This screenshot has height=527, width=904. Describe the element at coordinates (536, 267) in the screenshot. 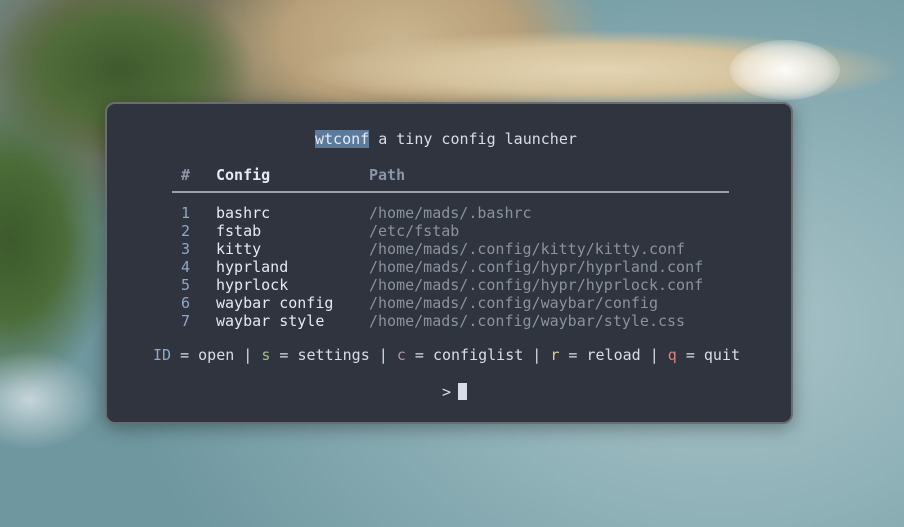

I see `row-config-path: /home/mads/.config/hypr/hyprland.conf` at that location.